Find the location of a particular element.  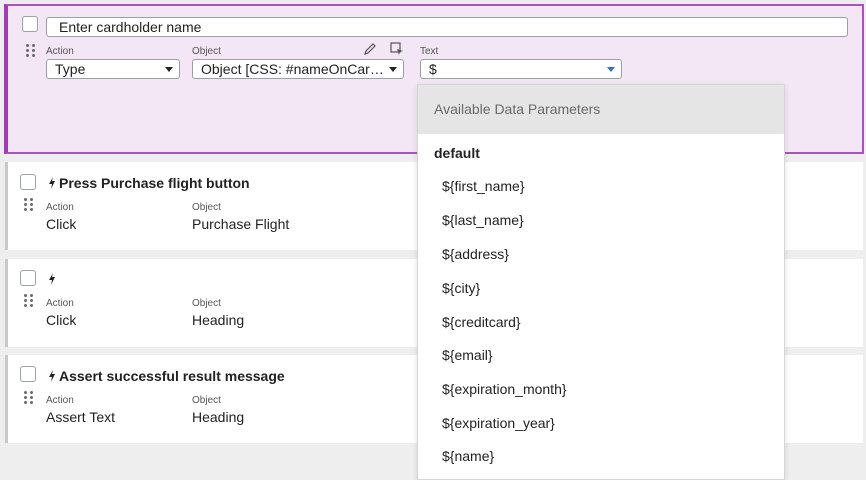

dropdown-option: ${expiration_year} is located at coordinates (498, 423).